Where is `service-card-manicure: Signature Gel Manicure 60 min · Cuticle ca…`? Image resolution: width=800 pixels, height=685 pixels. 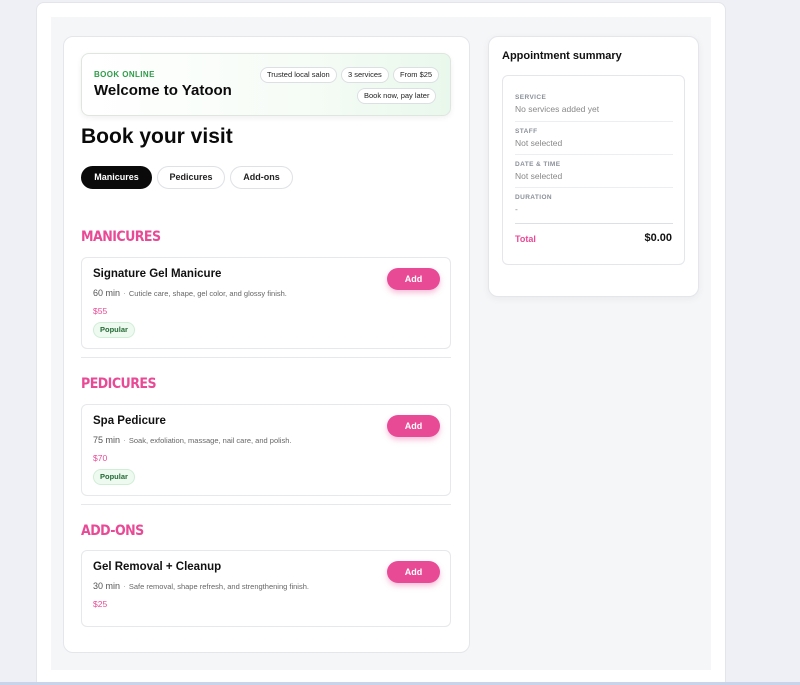
service-card-manicure: Signature Gel Manicure 60 min · Cuticle ca… is located at coordinates (266, 303).